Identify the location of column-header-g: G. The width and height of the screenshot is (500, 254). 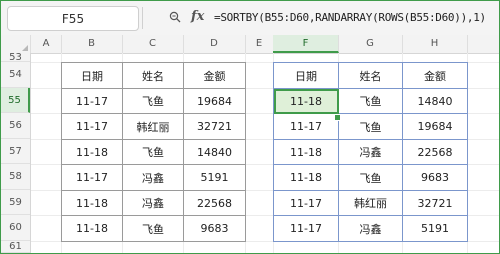
(370, 44).